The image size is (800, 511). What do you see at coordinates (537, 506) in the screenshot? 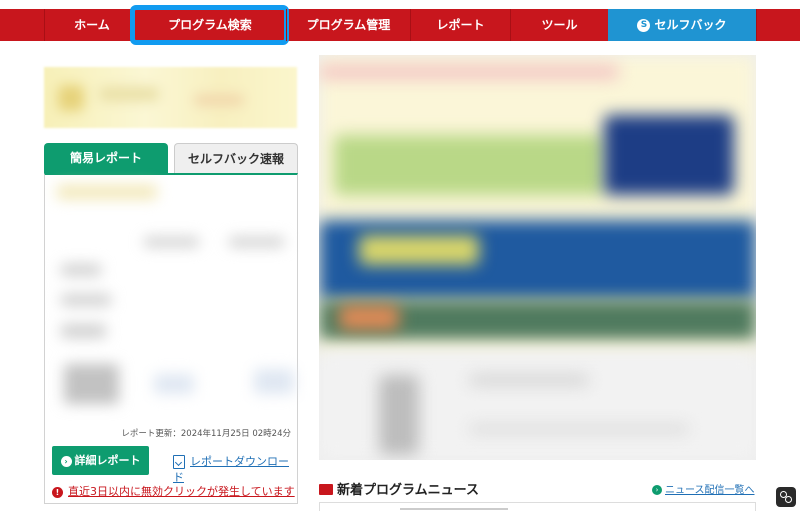
I see `news-list-top` at bounding box center [537, 506].